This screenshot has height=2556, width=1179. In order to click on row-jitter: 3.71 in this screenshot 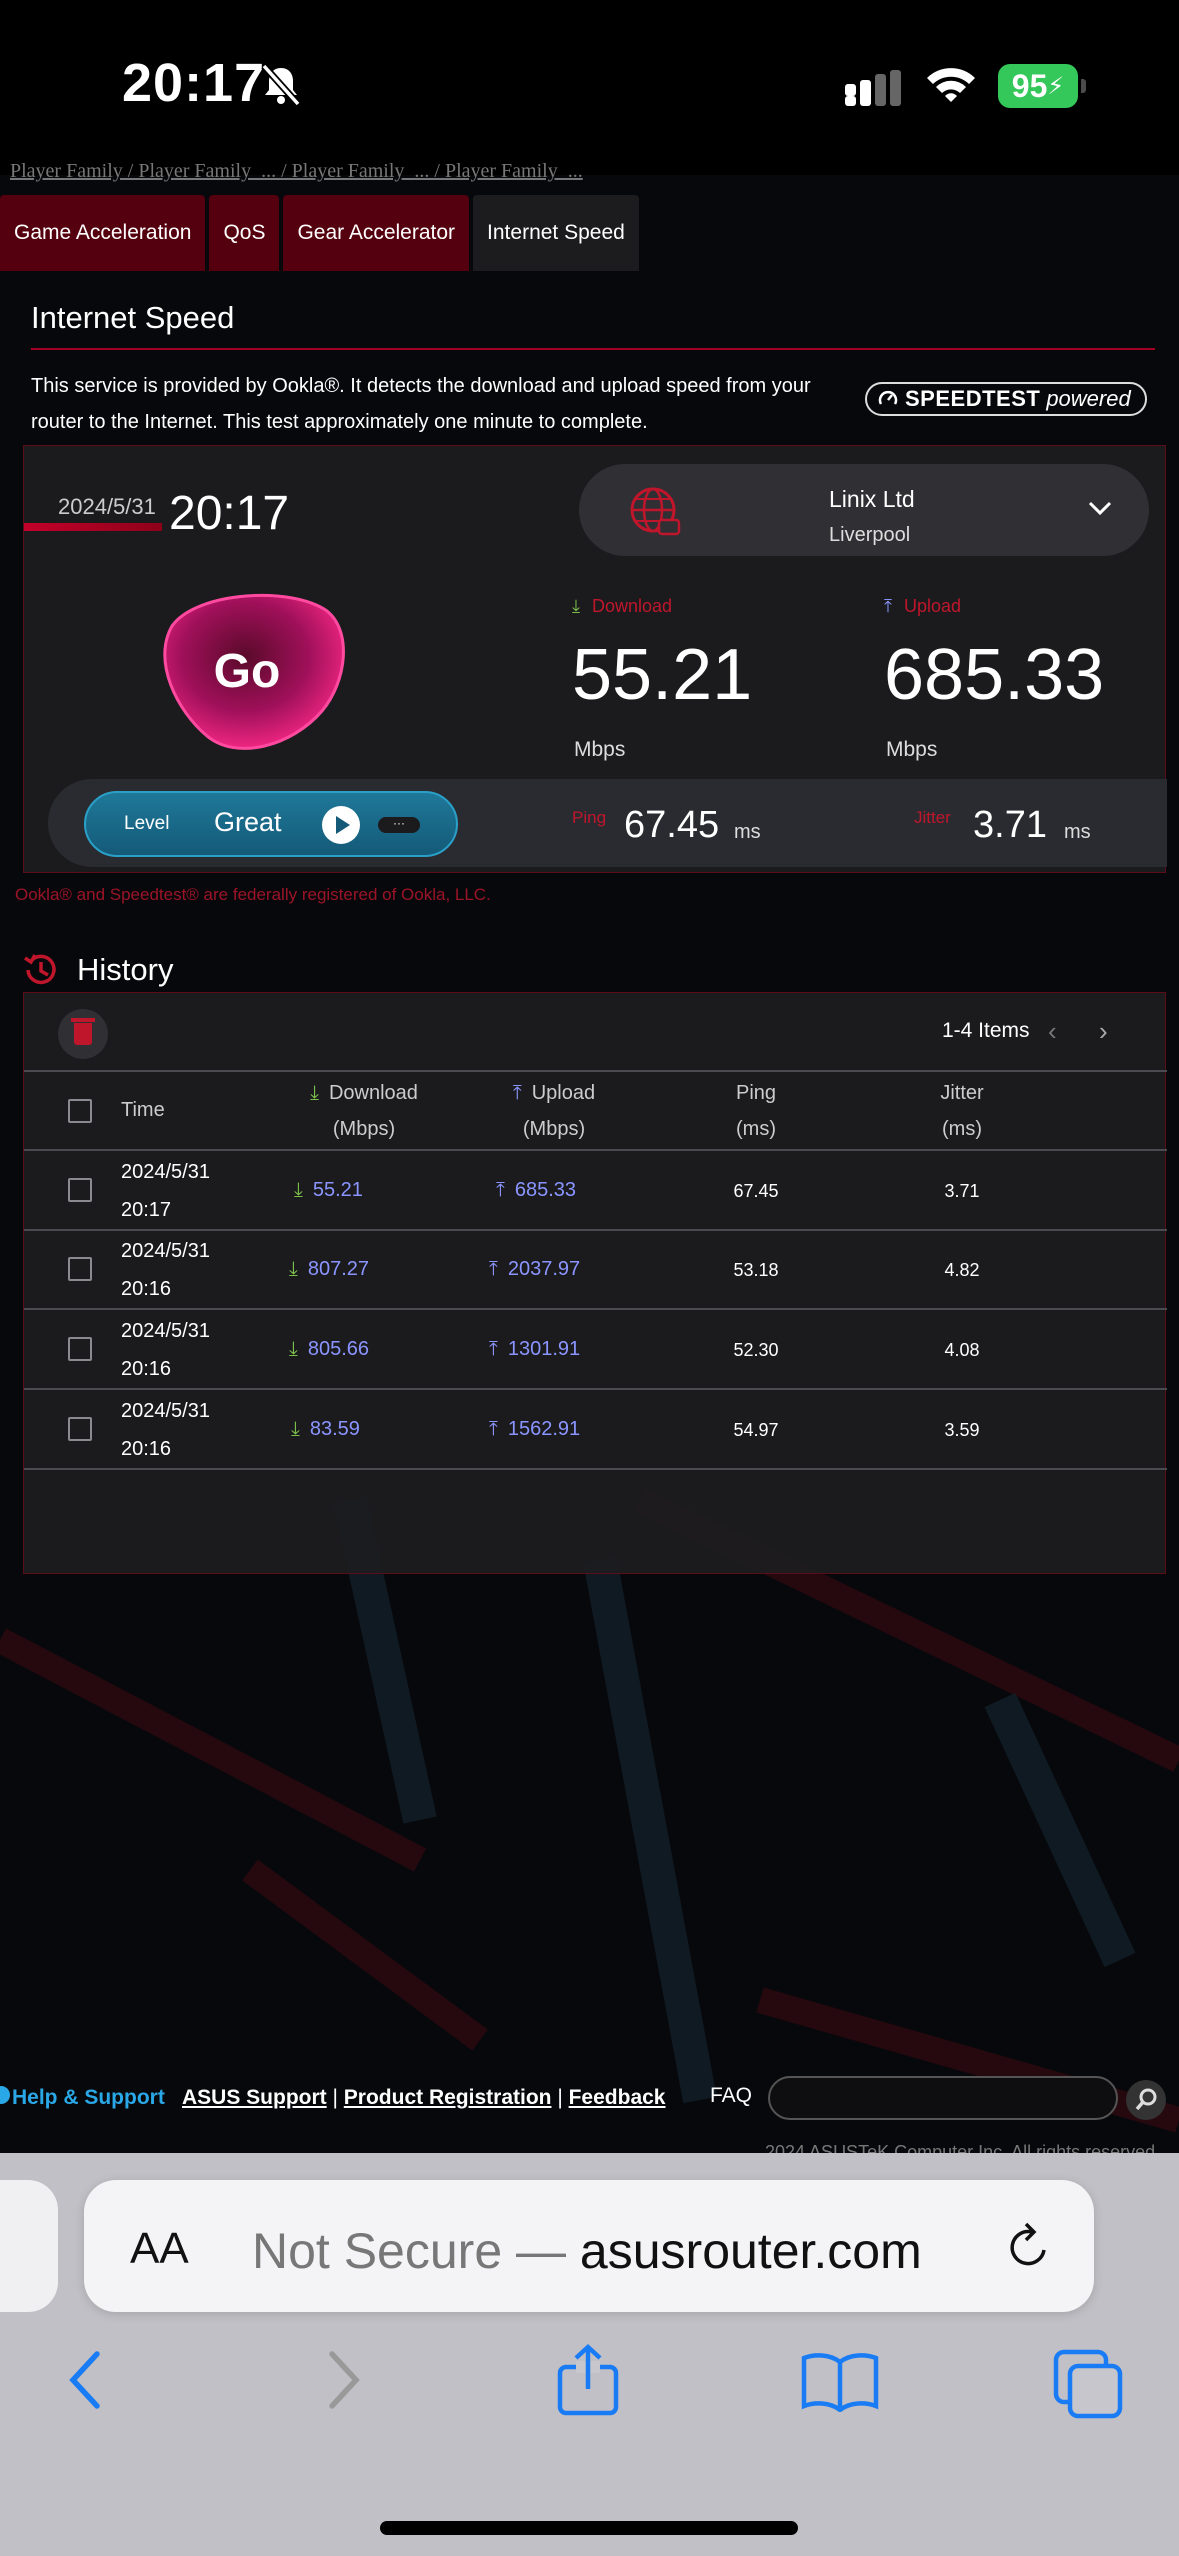, I will do `click(962, 1191)`.